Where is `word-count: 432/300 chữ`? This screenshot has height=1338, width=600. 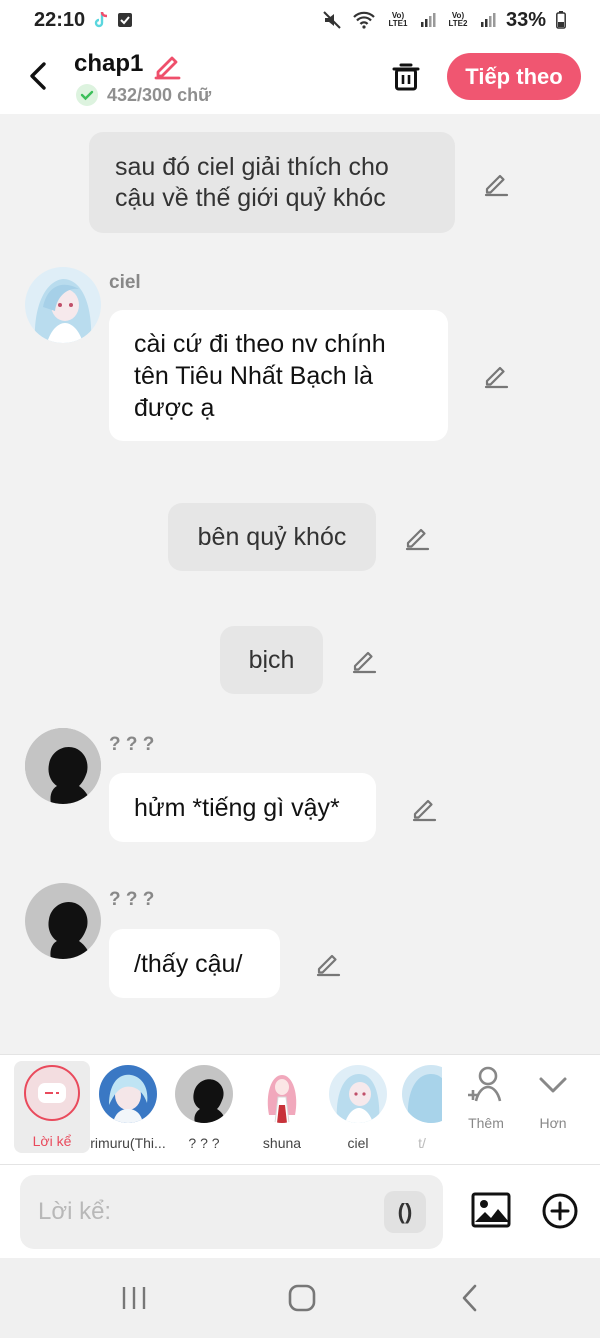
word-count: 432/300 chữ is located at coordinates (159, 95).